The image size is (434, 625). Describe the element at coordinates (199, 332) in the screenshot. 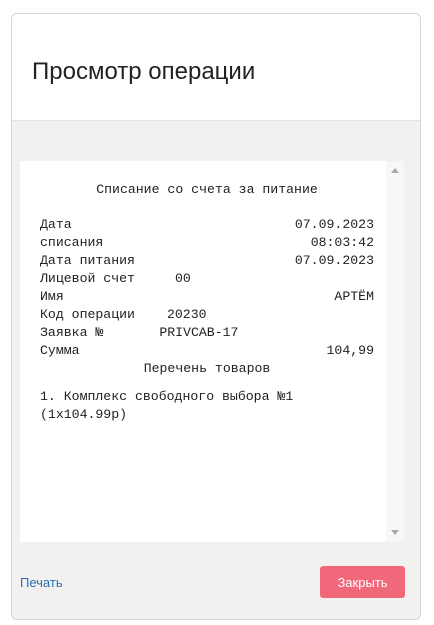

I see `row-value: PRIVCAB-17` at that location.